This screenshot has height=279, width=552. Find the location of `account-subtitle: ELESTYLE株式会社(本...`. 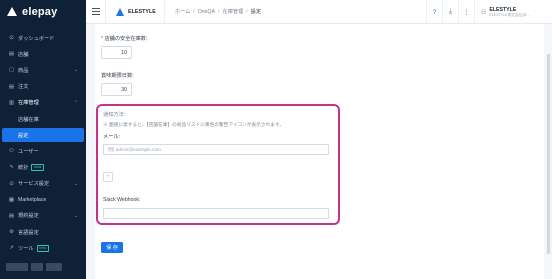

account-subtitle: ELESTYLE株式会社(本... is located at coordinates (509, 14).